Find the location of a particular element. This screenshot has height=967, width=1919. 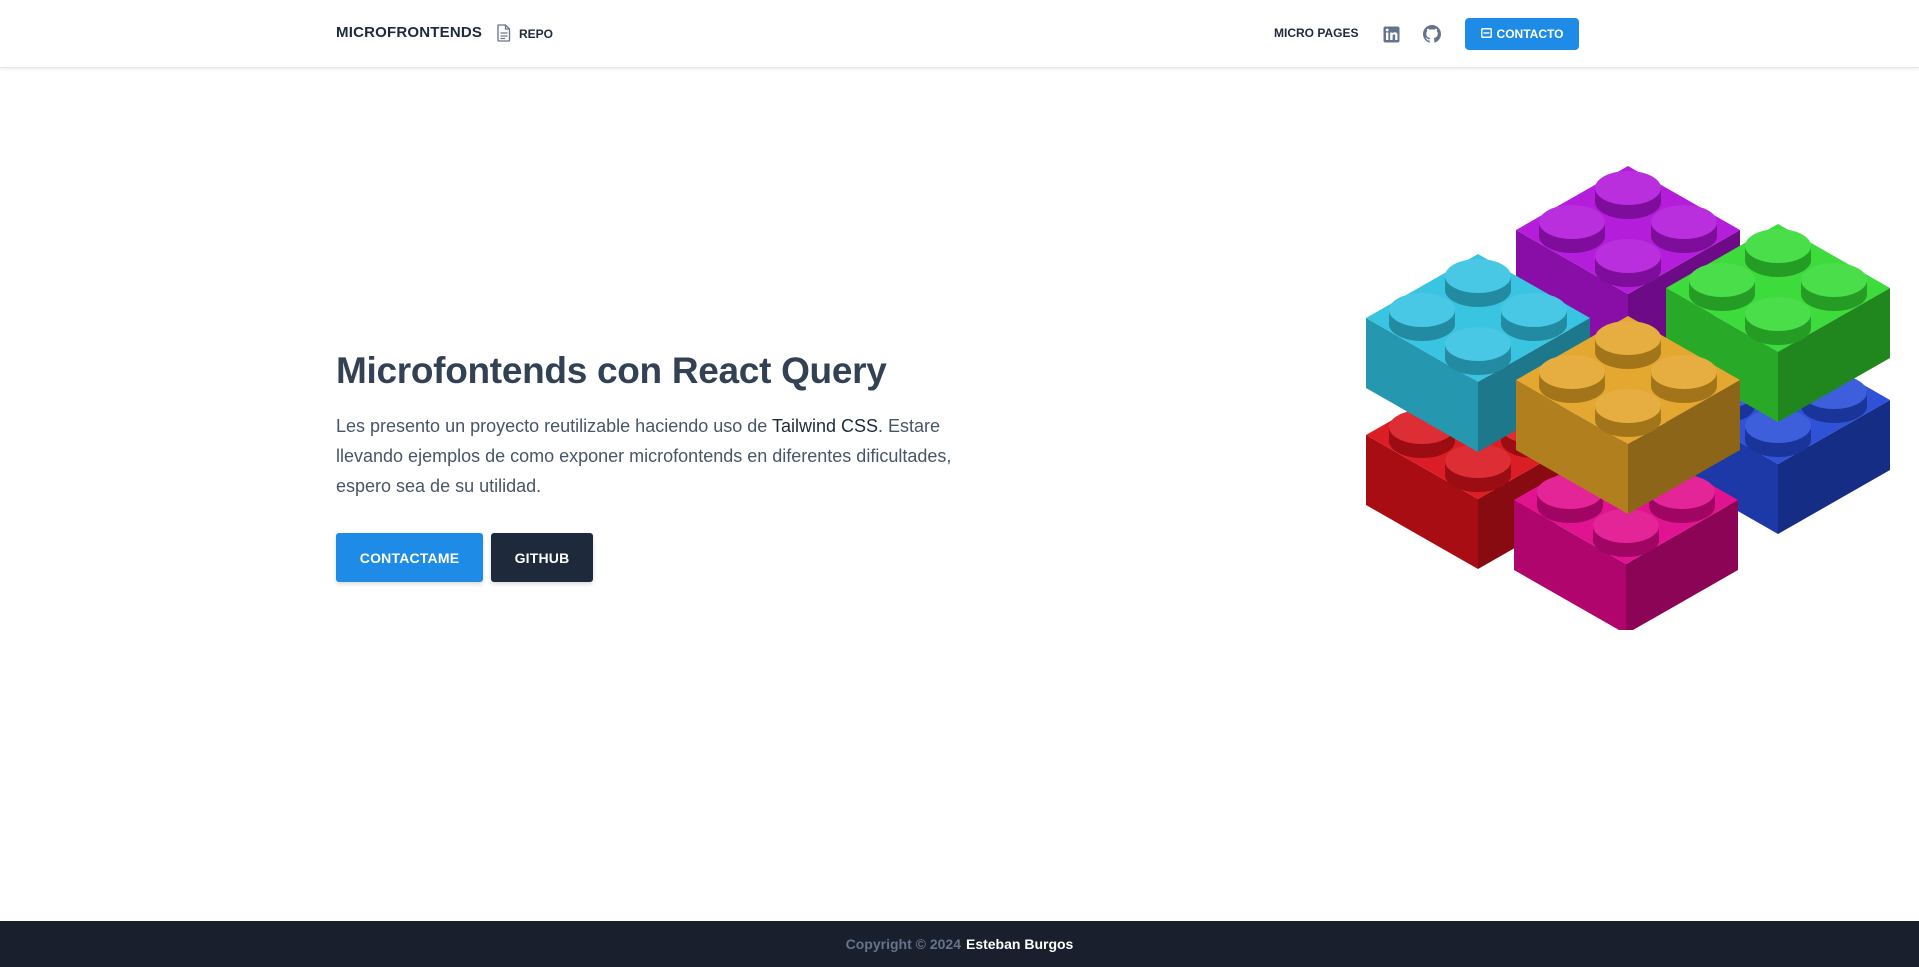

footer: Copyright © 2024 Esteban Burgos is located at coordinates (959, 944).